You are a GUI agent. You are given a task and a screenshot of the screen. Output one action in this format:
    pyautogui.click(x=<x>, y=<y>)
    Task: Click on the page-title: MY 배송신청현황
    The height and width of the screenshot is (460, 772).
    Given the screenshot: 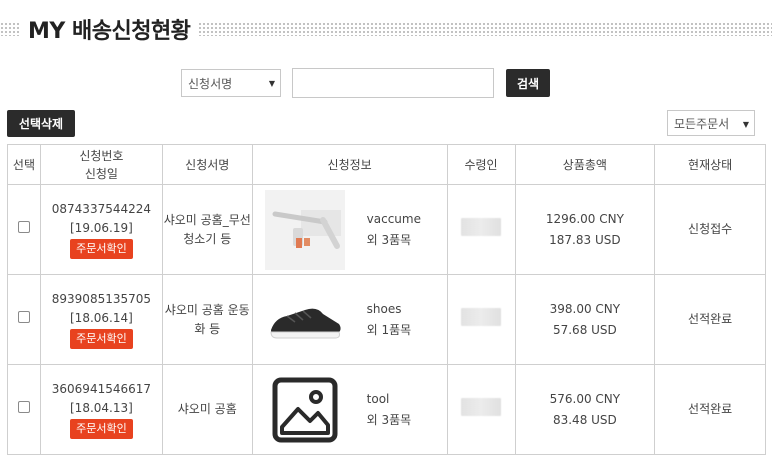 What is the action you would take?
    pyautogui.click(x=109, y=31)
    